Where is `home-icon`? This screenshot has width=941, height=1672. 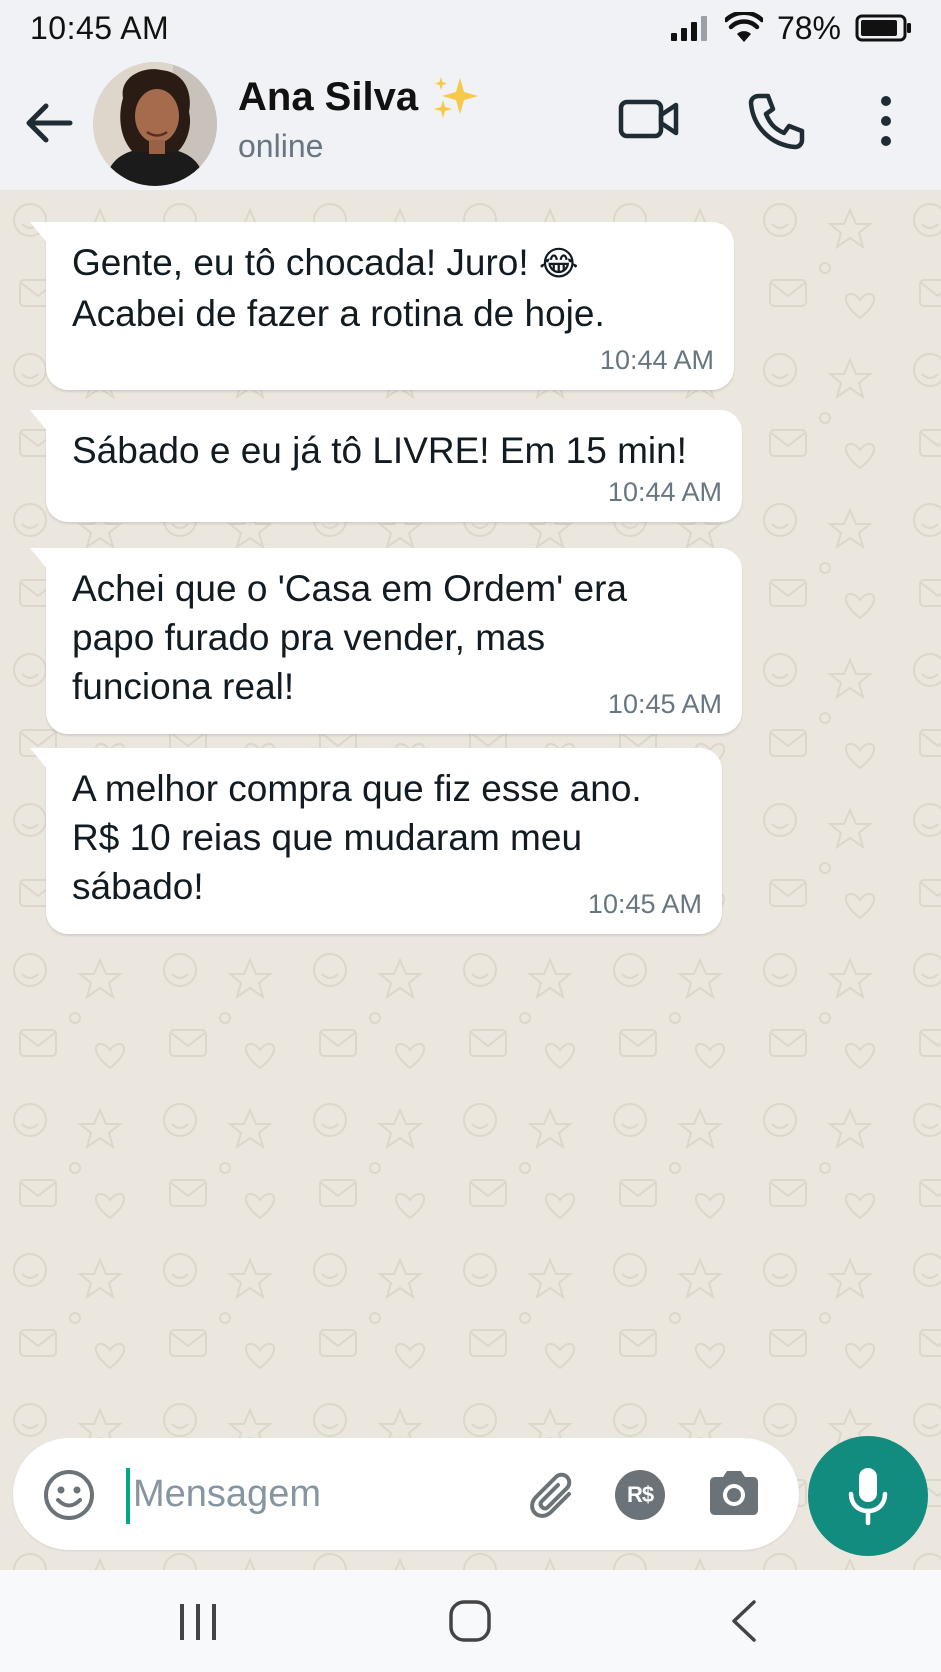 home-icon is located at coordinates (470, 1621).